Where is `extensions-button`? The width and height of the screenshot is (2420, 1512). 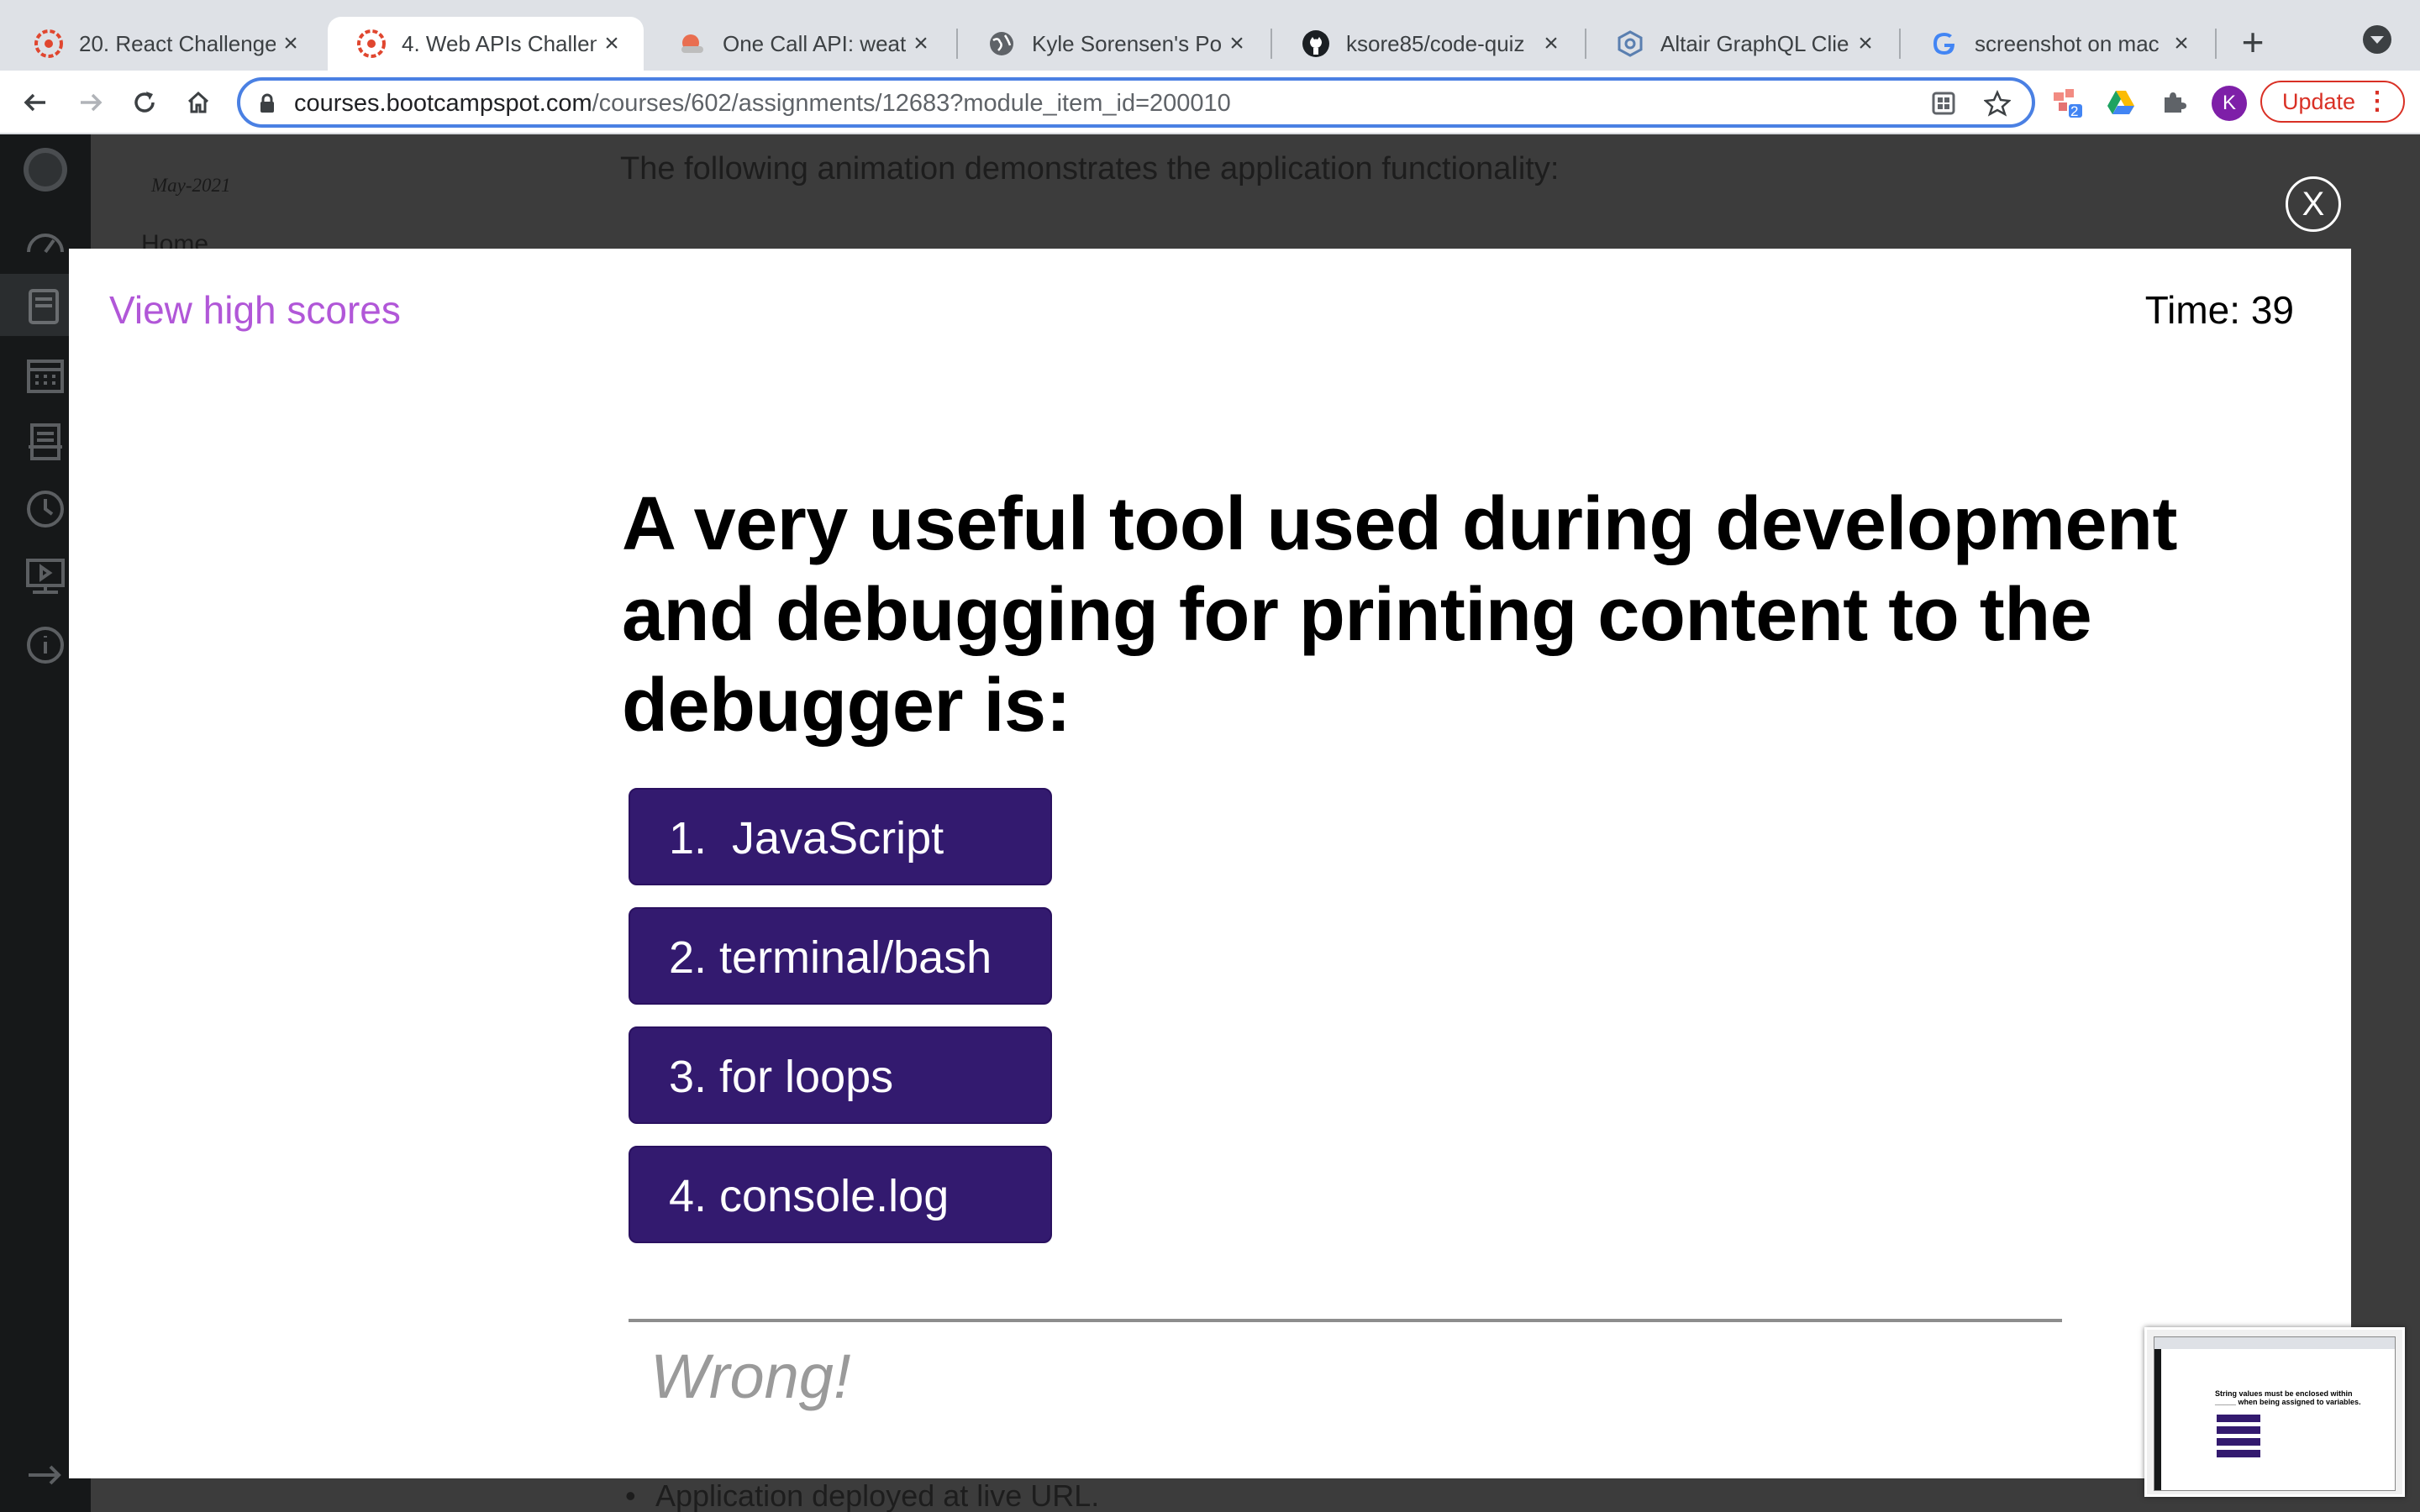
extensions-button is located at coordinates (2173, 102).